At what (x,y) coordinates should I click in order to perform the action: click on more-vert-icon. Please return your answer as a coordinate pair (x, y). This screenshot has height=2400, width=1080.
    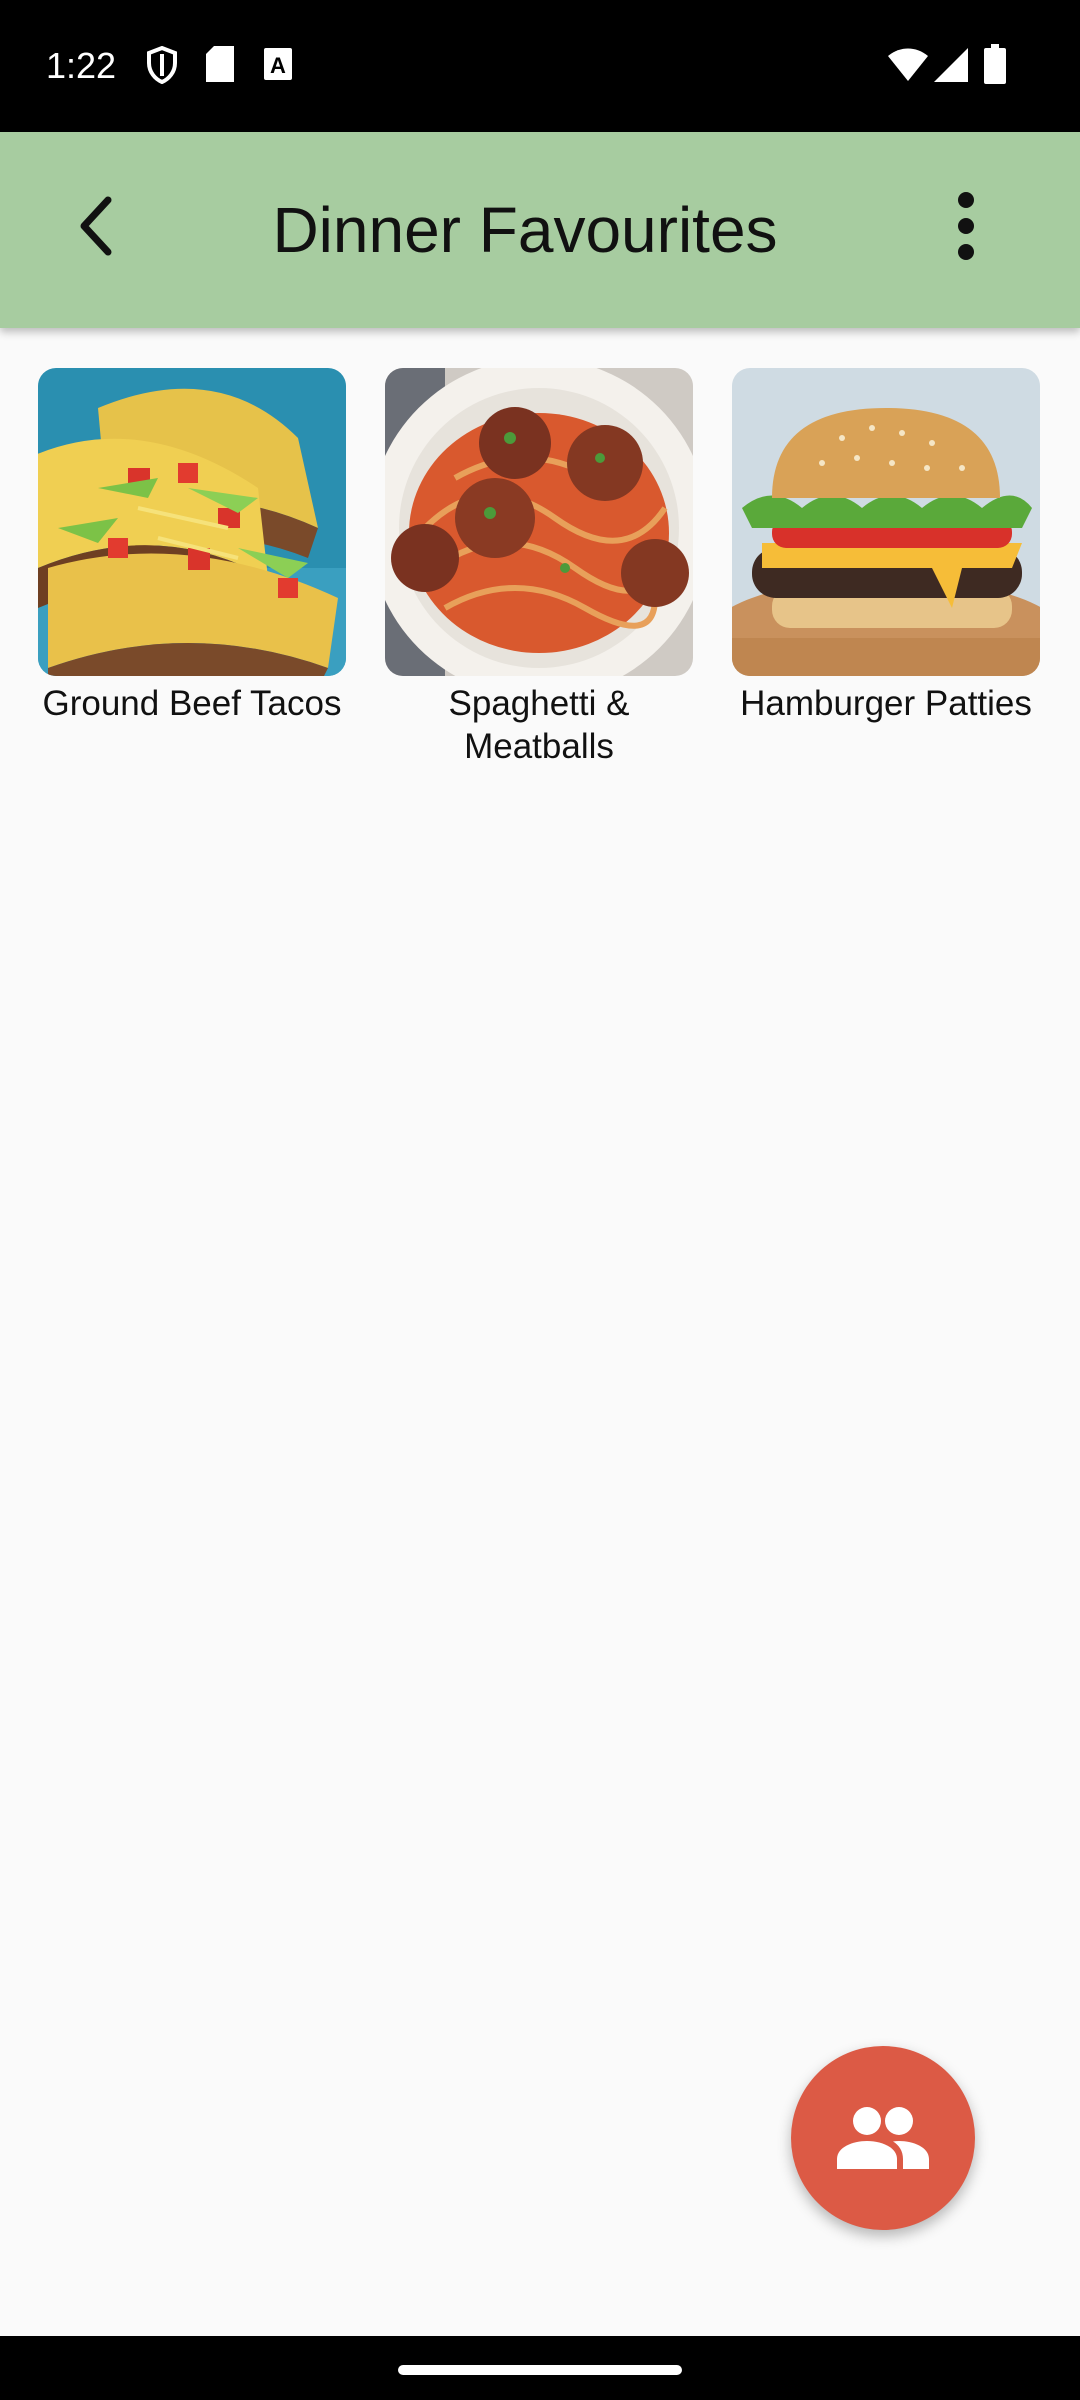
    Looking at the image, I should click on (966, 226).